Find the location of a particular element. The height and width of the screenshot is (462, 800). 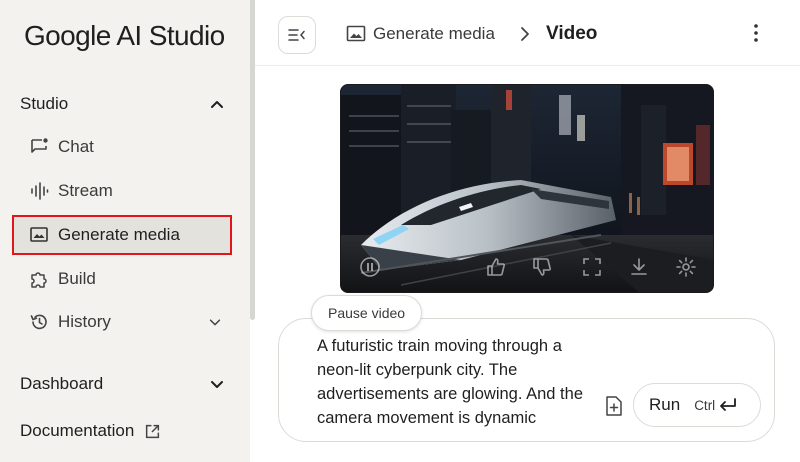

thumbs-up-icon is located at coordinates (496, 267).